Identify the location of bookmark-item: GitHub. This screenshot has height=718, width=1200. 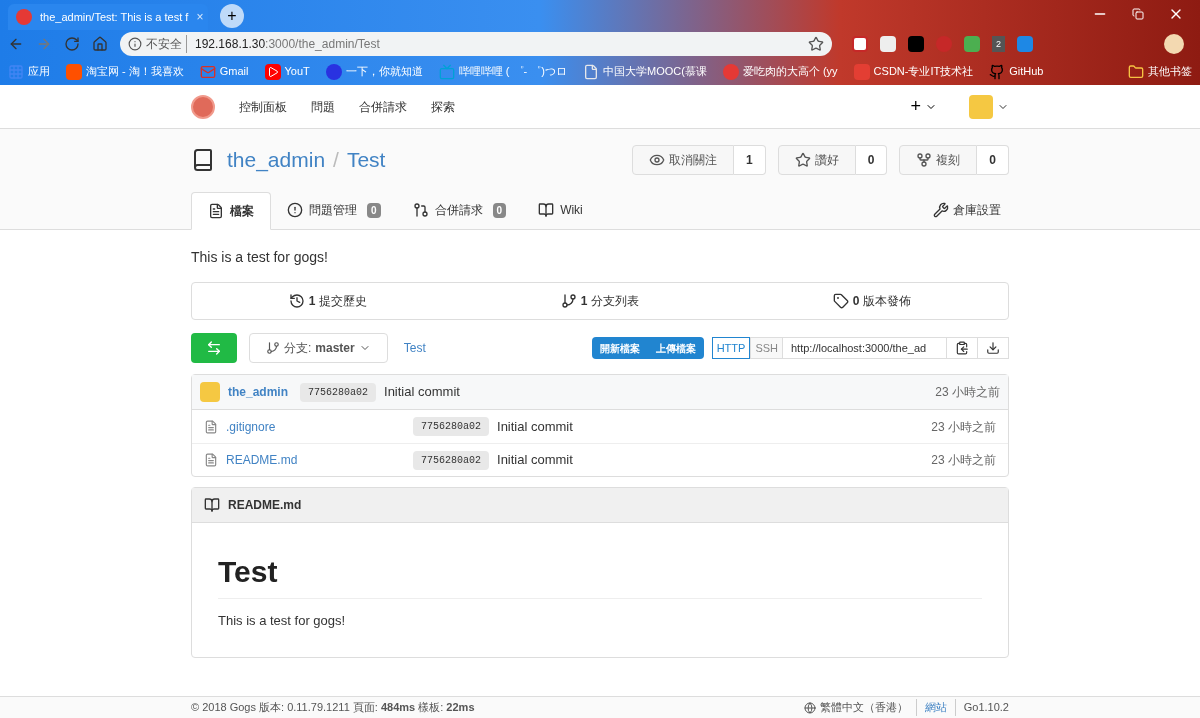
(1016, 71).